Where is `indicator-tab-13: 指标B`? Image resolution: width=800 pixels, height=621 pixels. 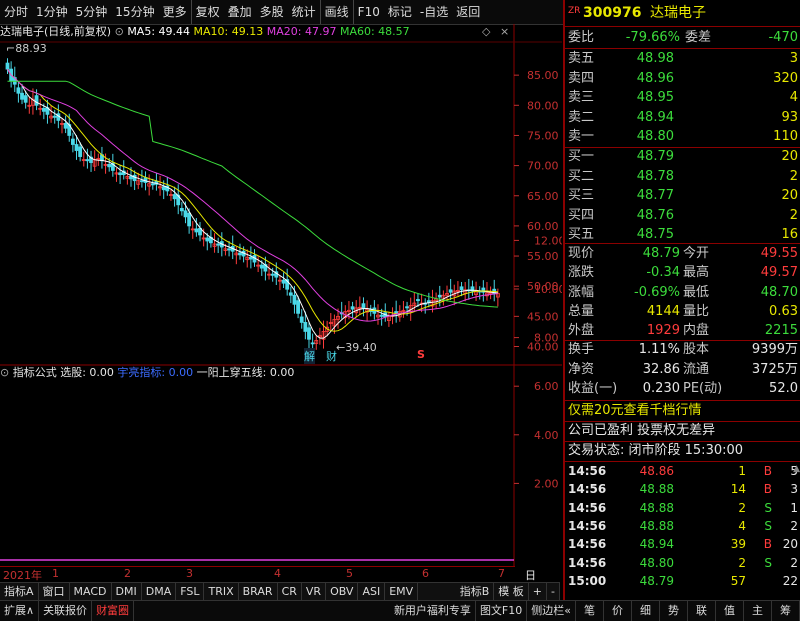 indicator-tab-13: 指标B is located at coordinates (475, 592).